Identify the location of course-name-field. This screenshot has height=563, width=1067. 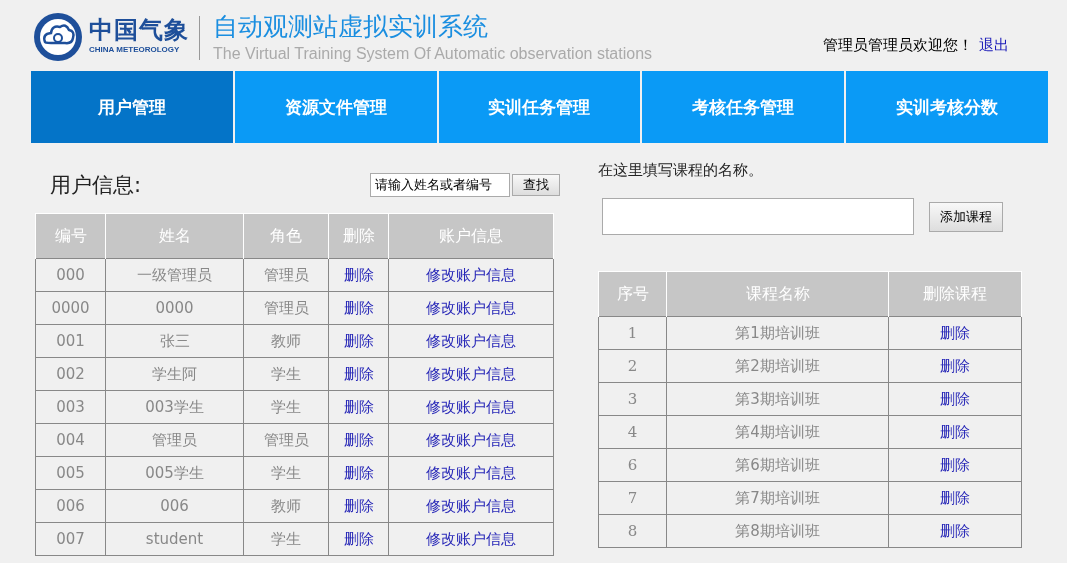
(758, 216).